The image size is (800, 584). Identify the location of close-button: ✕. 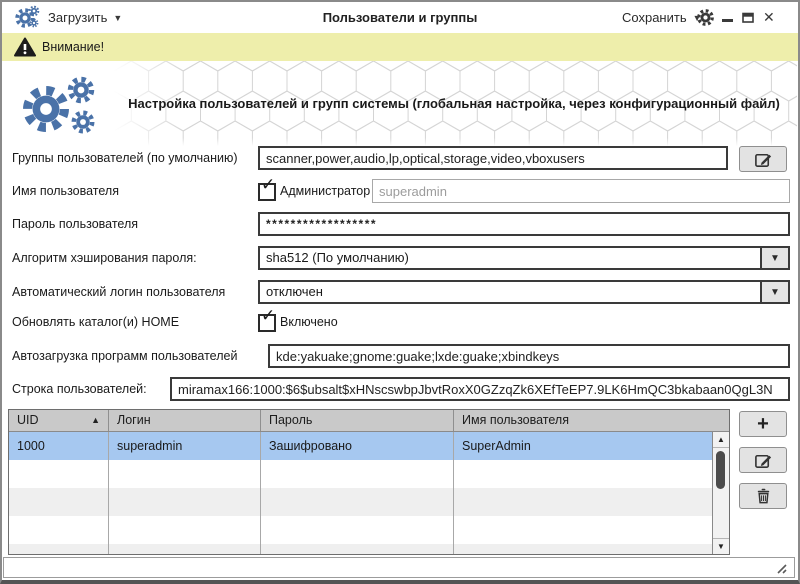
(769, 17).